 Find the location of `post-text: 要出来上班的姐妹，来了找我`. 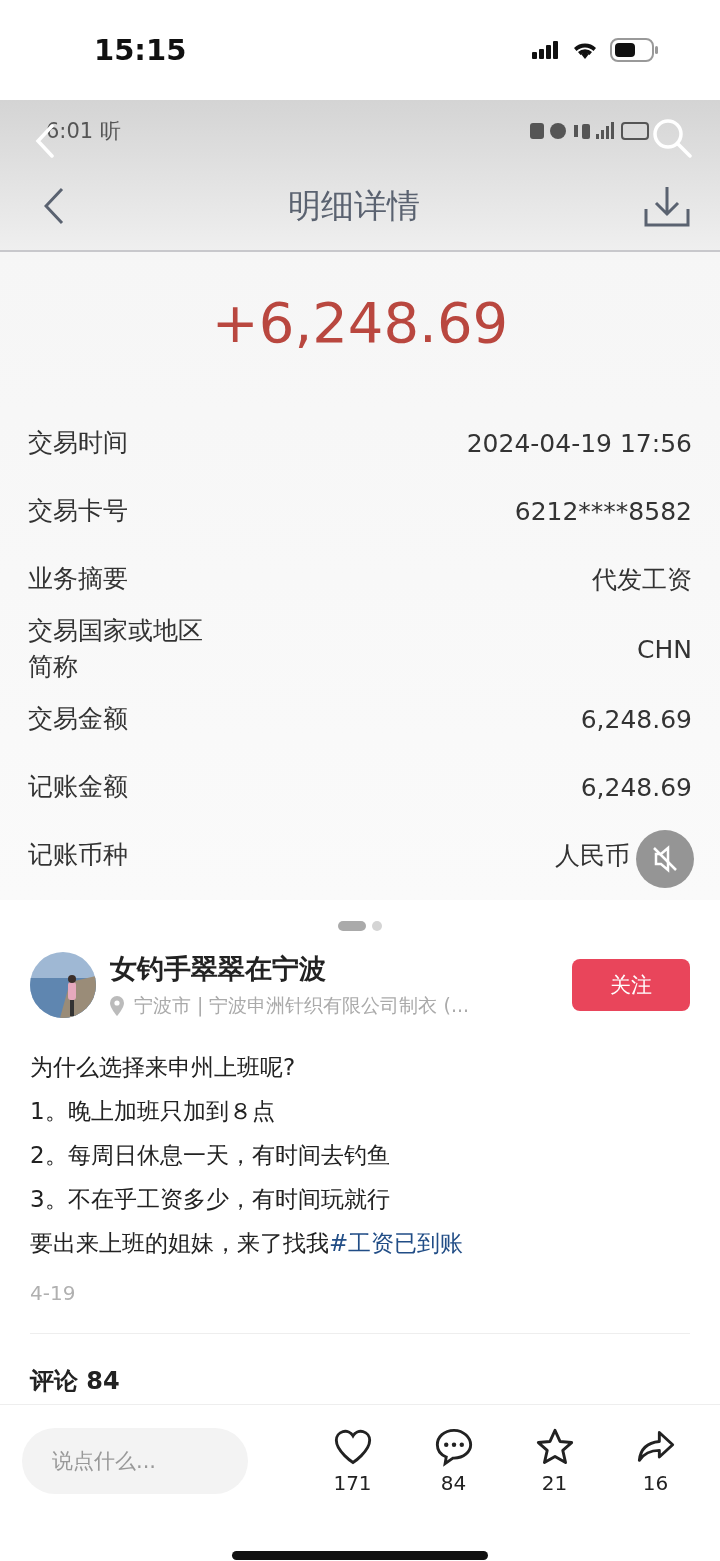

post-text: 要出来上班的姐妹，来了找我 is located at coordinates (179, 1243).